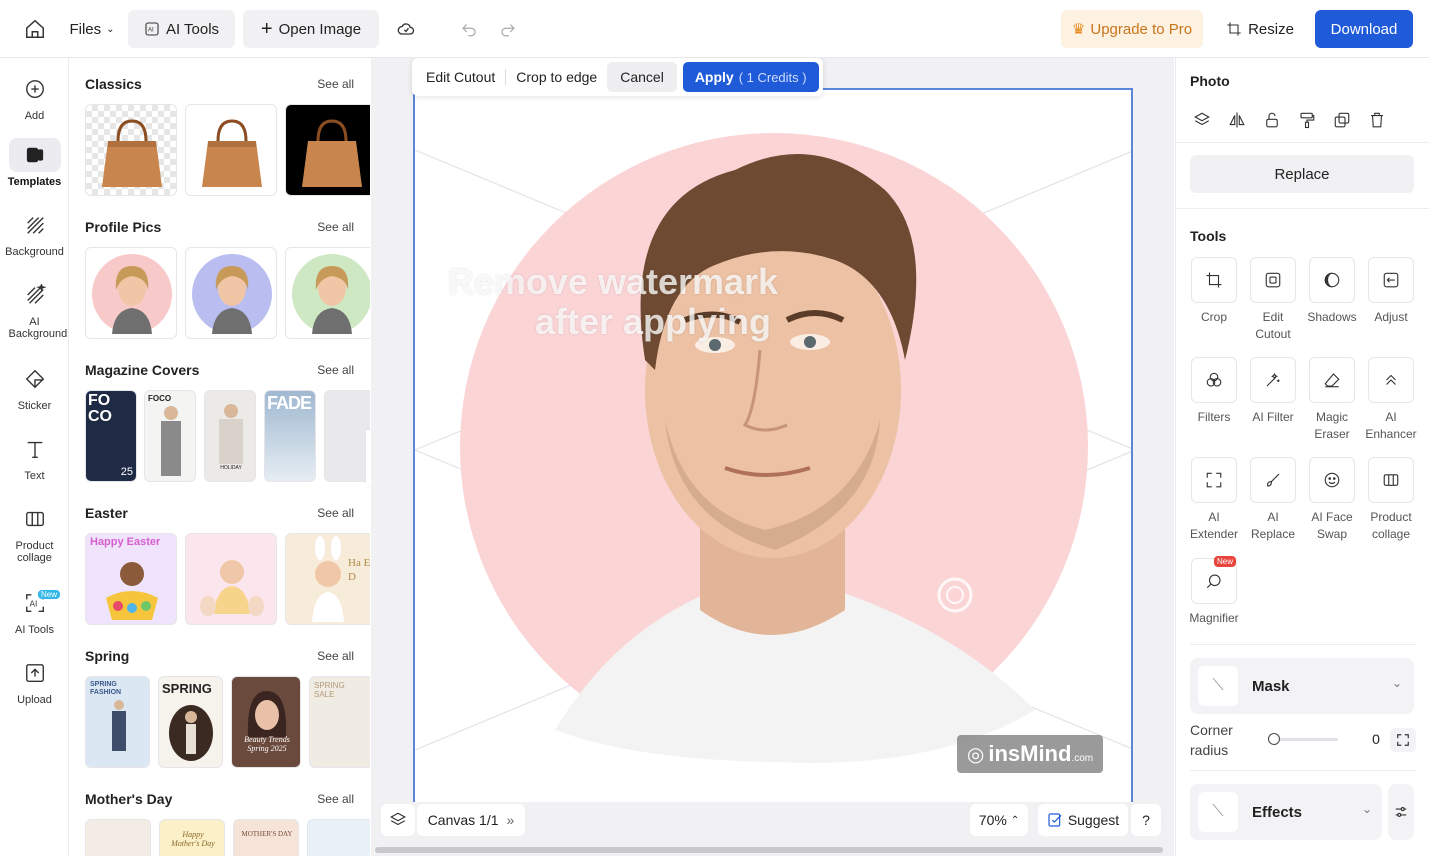 This screenshot has width=1429, height=856. Describe the element at coordinates (335, 799) in the screenshot. I see `see-all-mothers-day: See all` at that location.